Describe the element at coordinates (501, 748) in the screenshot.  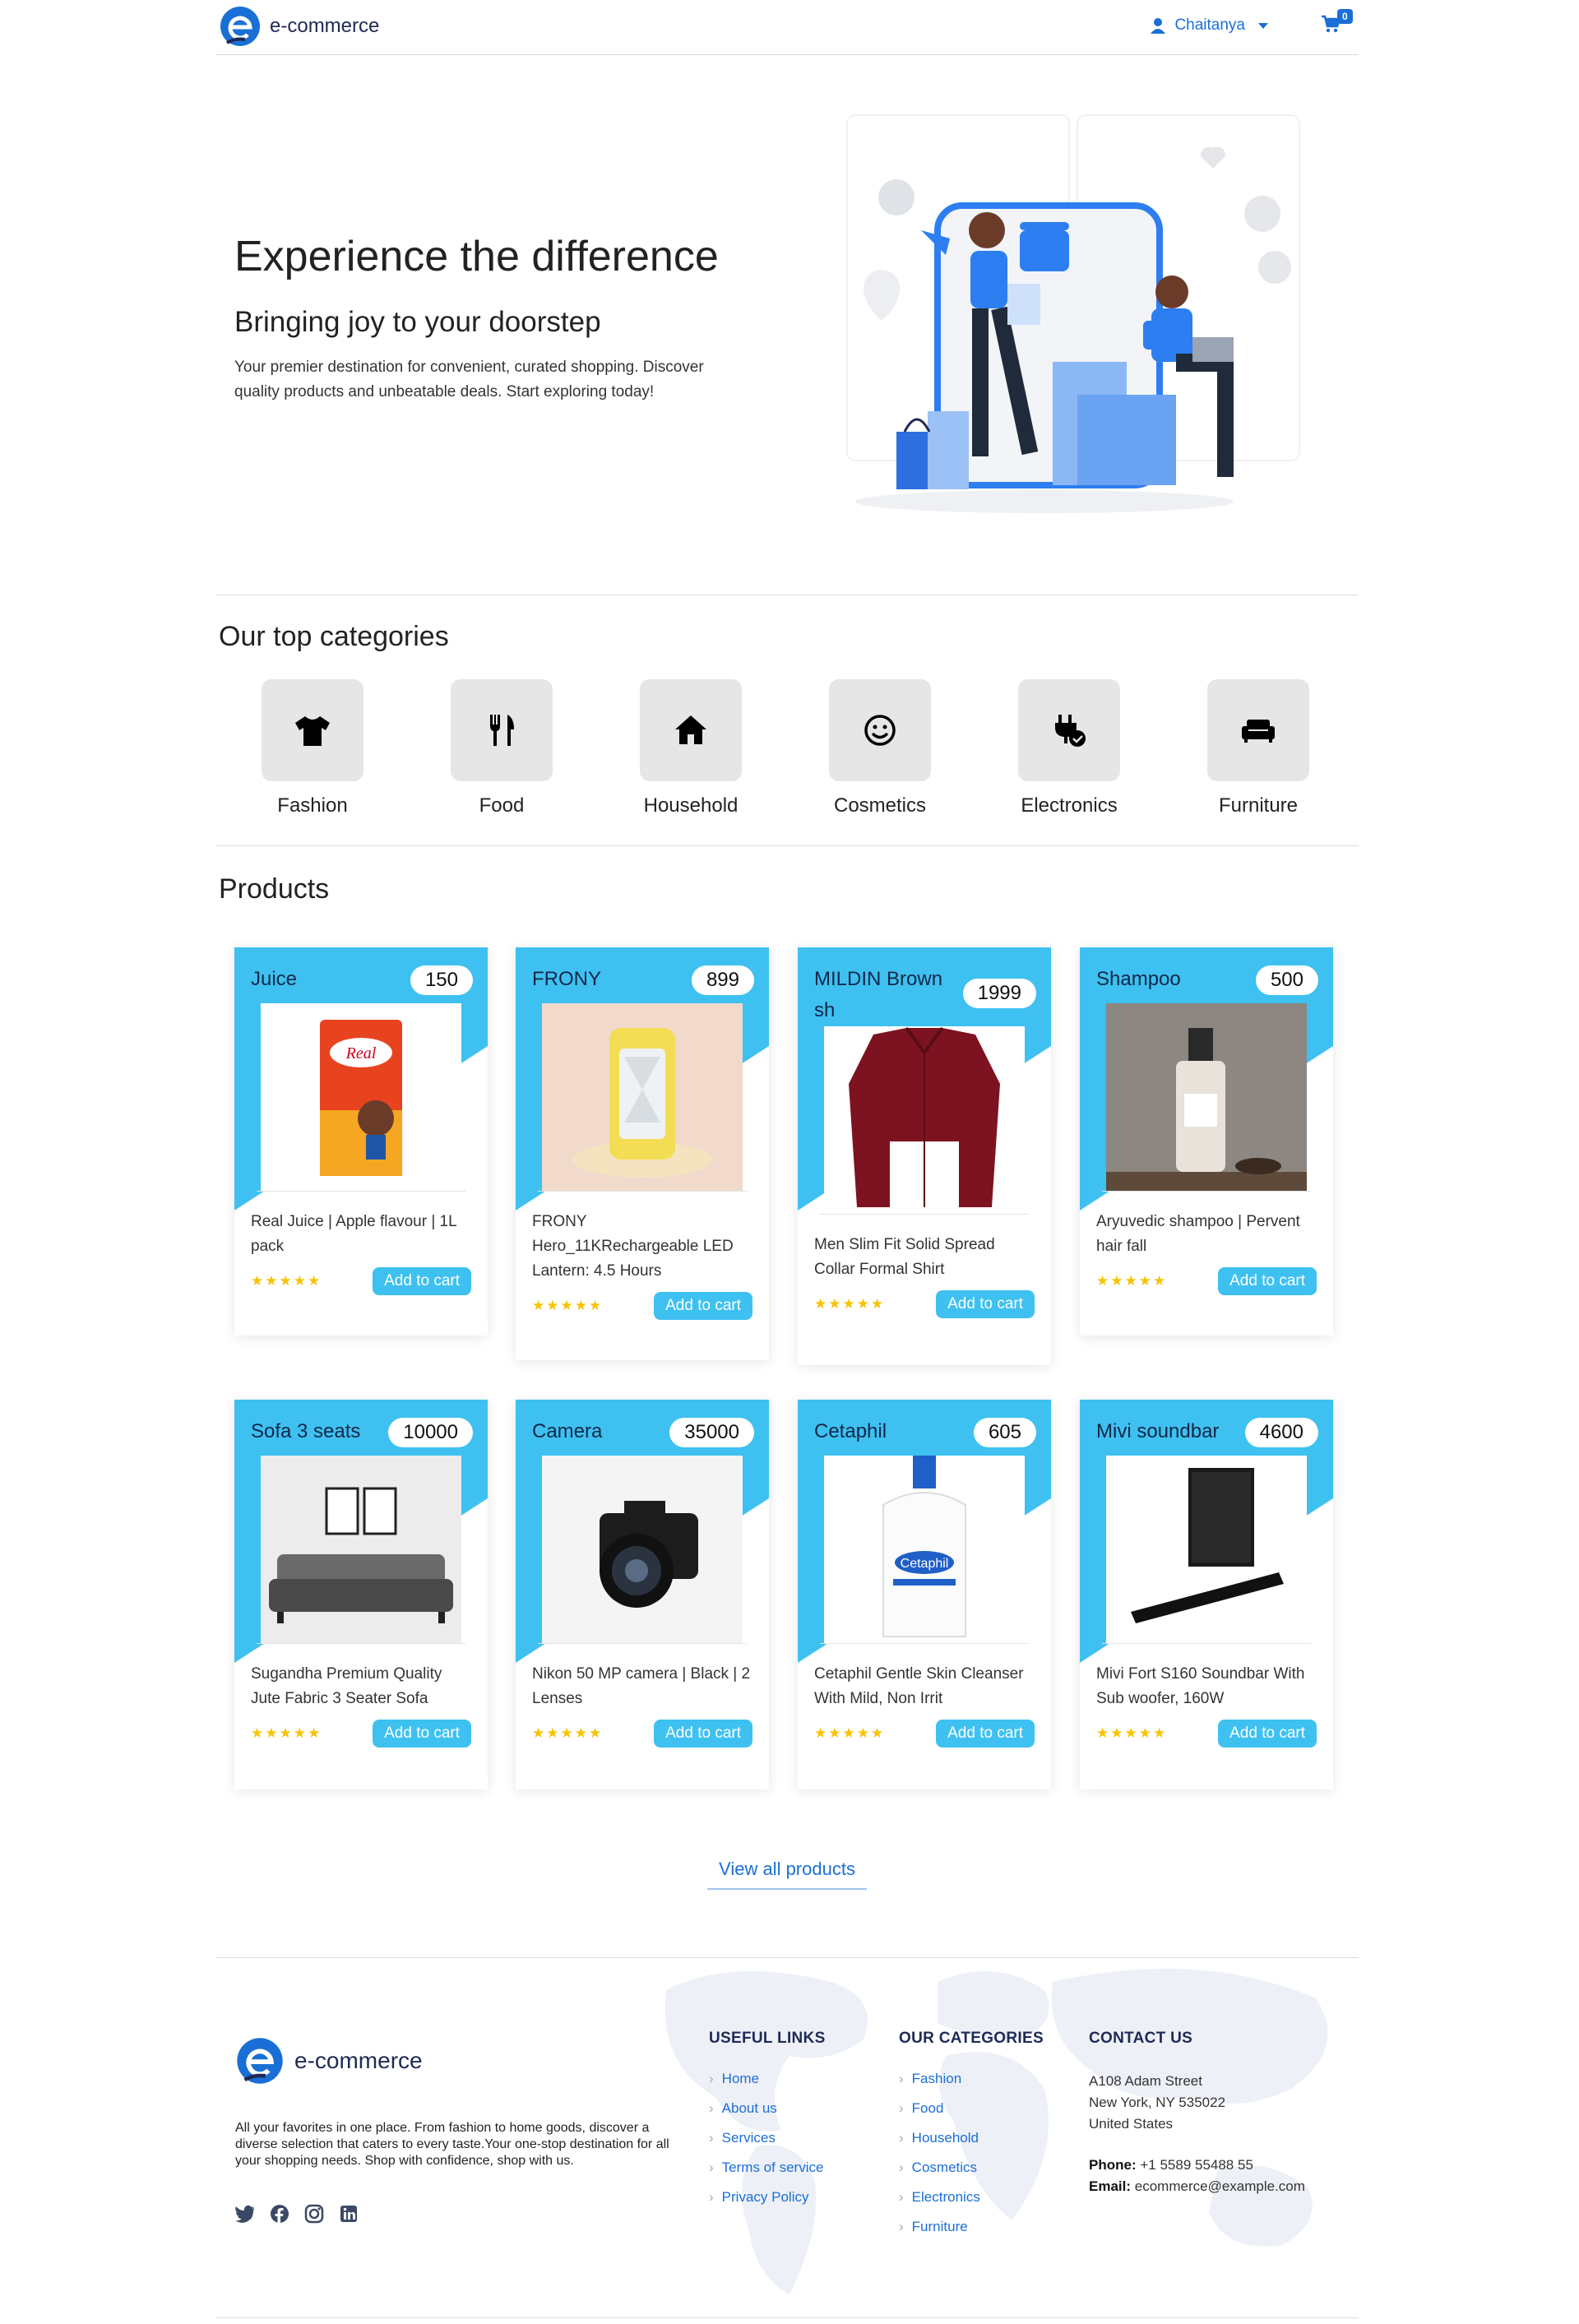
I see `category-food: Food` at that location.